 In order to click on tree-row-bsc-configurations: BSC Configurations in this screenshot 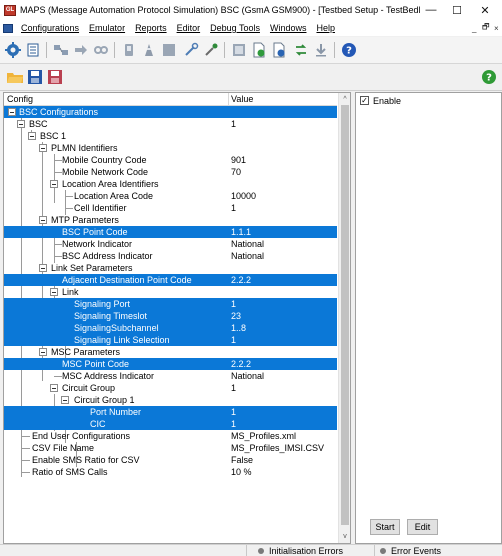, I will do `click(170, 112)`.